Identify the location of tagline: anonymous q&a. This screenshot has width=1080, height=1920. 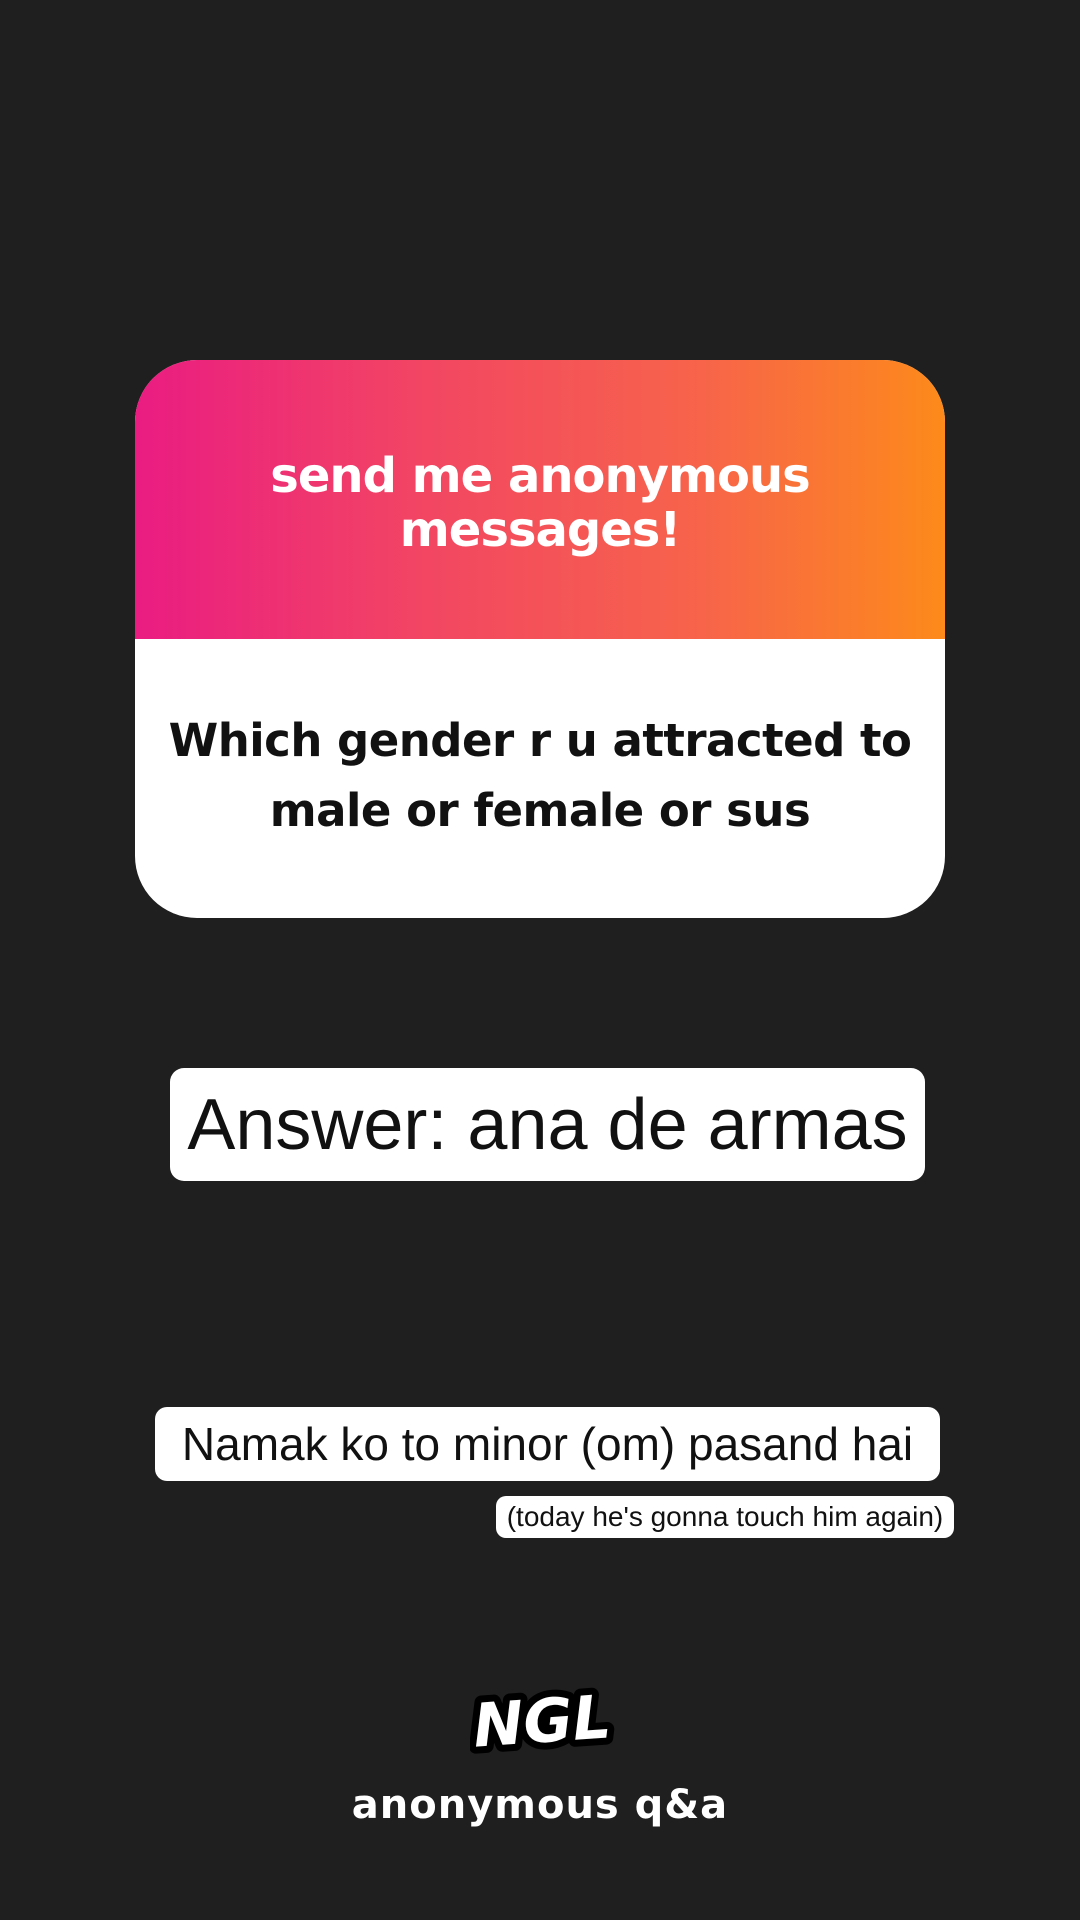
(540, 1805).